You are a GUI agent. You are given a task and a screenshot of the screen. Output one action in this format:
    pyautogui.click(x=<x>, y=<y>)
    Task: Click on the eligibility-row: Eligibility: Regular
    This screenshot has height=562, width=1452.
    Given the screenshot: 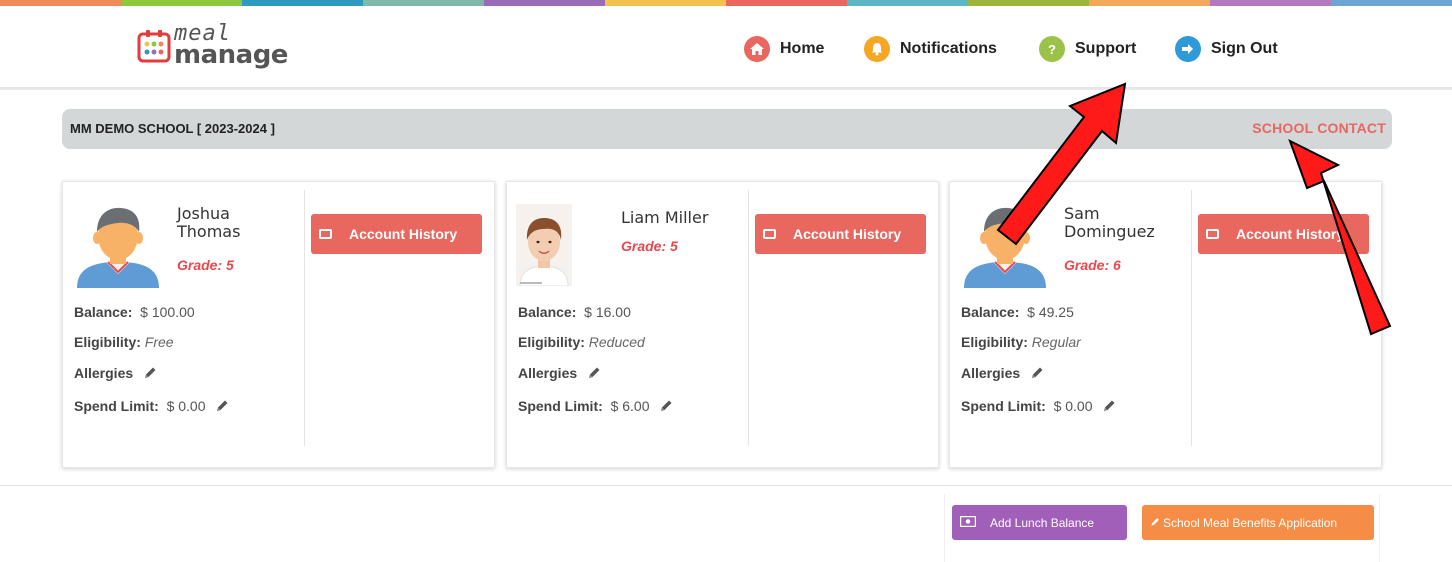 What is the action you would take?
    pyautogui.click(x=1021, y=342)
    